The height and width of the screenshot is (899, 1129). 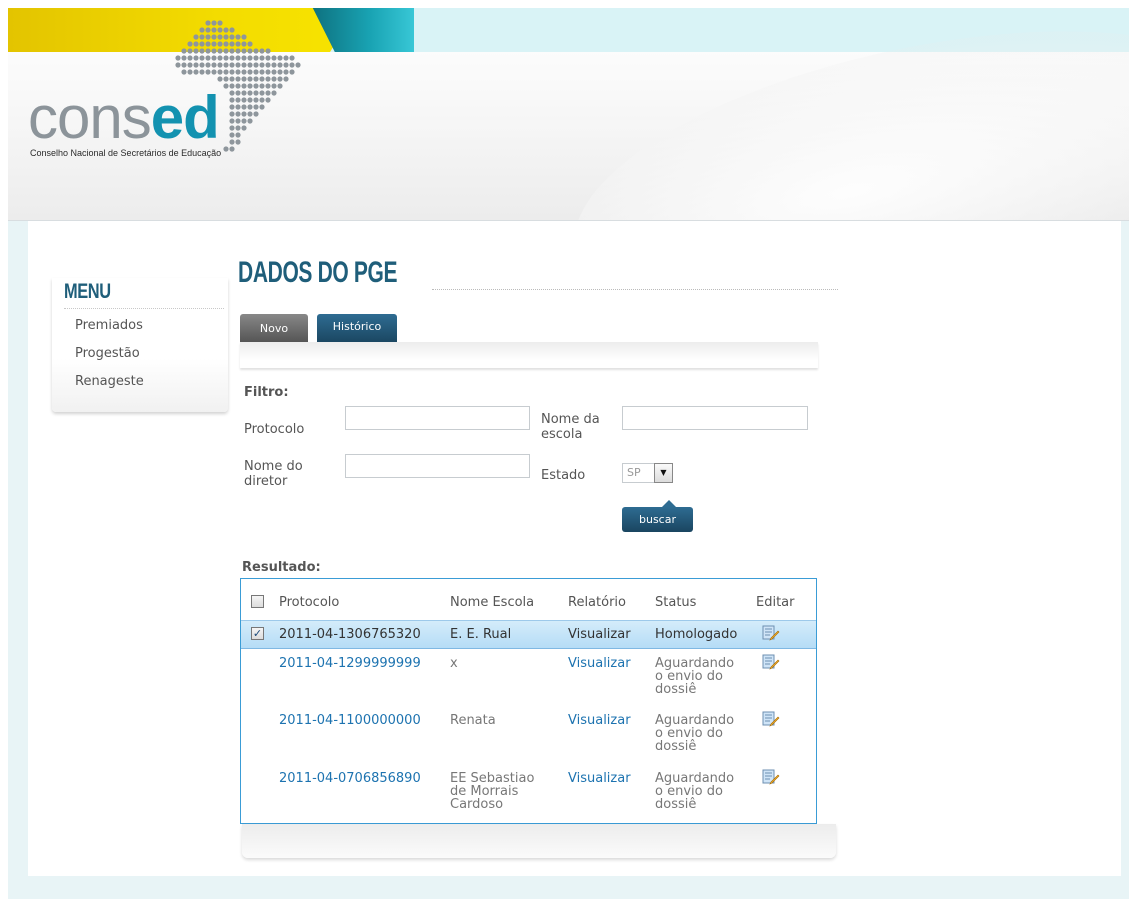 I want to click on row-checkbox: ✓, so click(x=257, y=633).